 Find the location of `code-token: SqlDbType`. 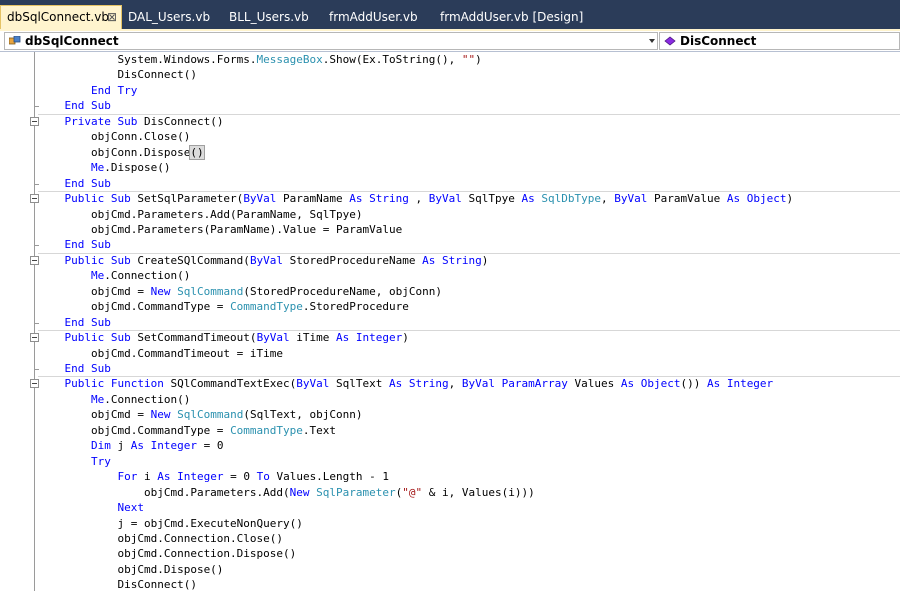

code-token: SqlDbType is located at coordinates (571, 199).